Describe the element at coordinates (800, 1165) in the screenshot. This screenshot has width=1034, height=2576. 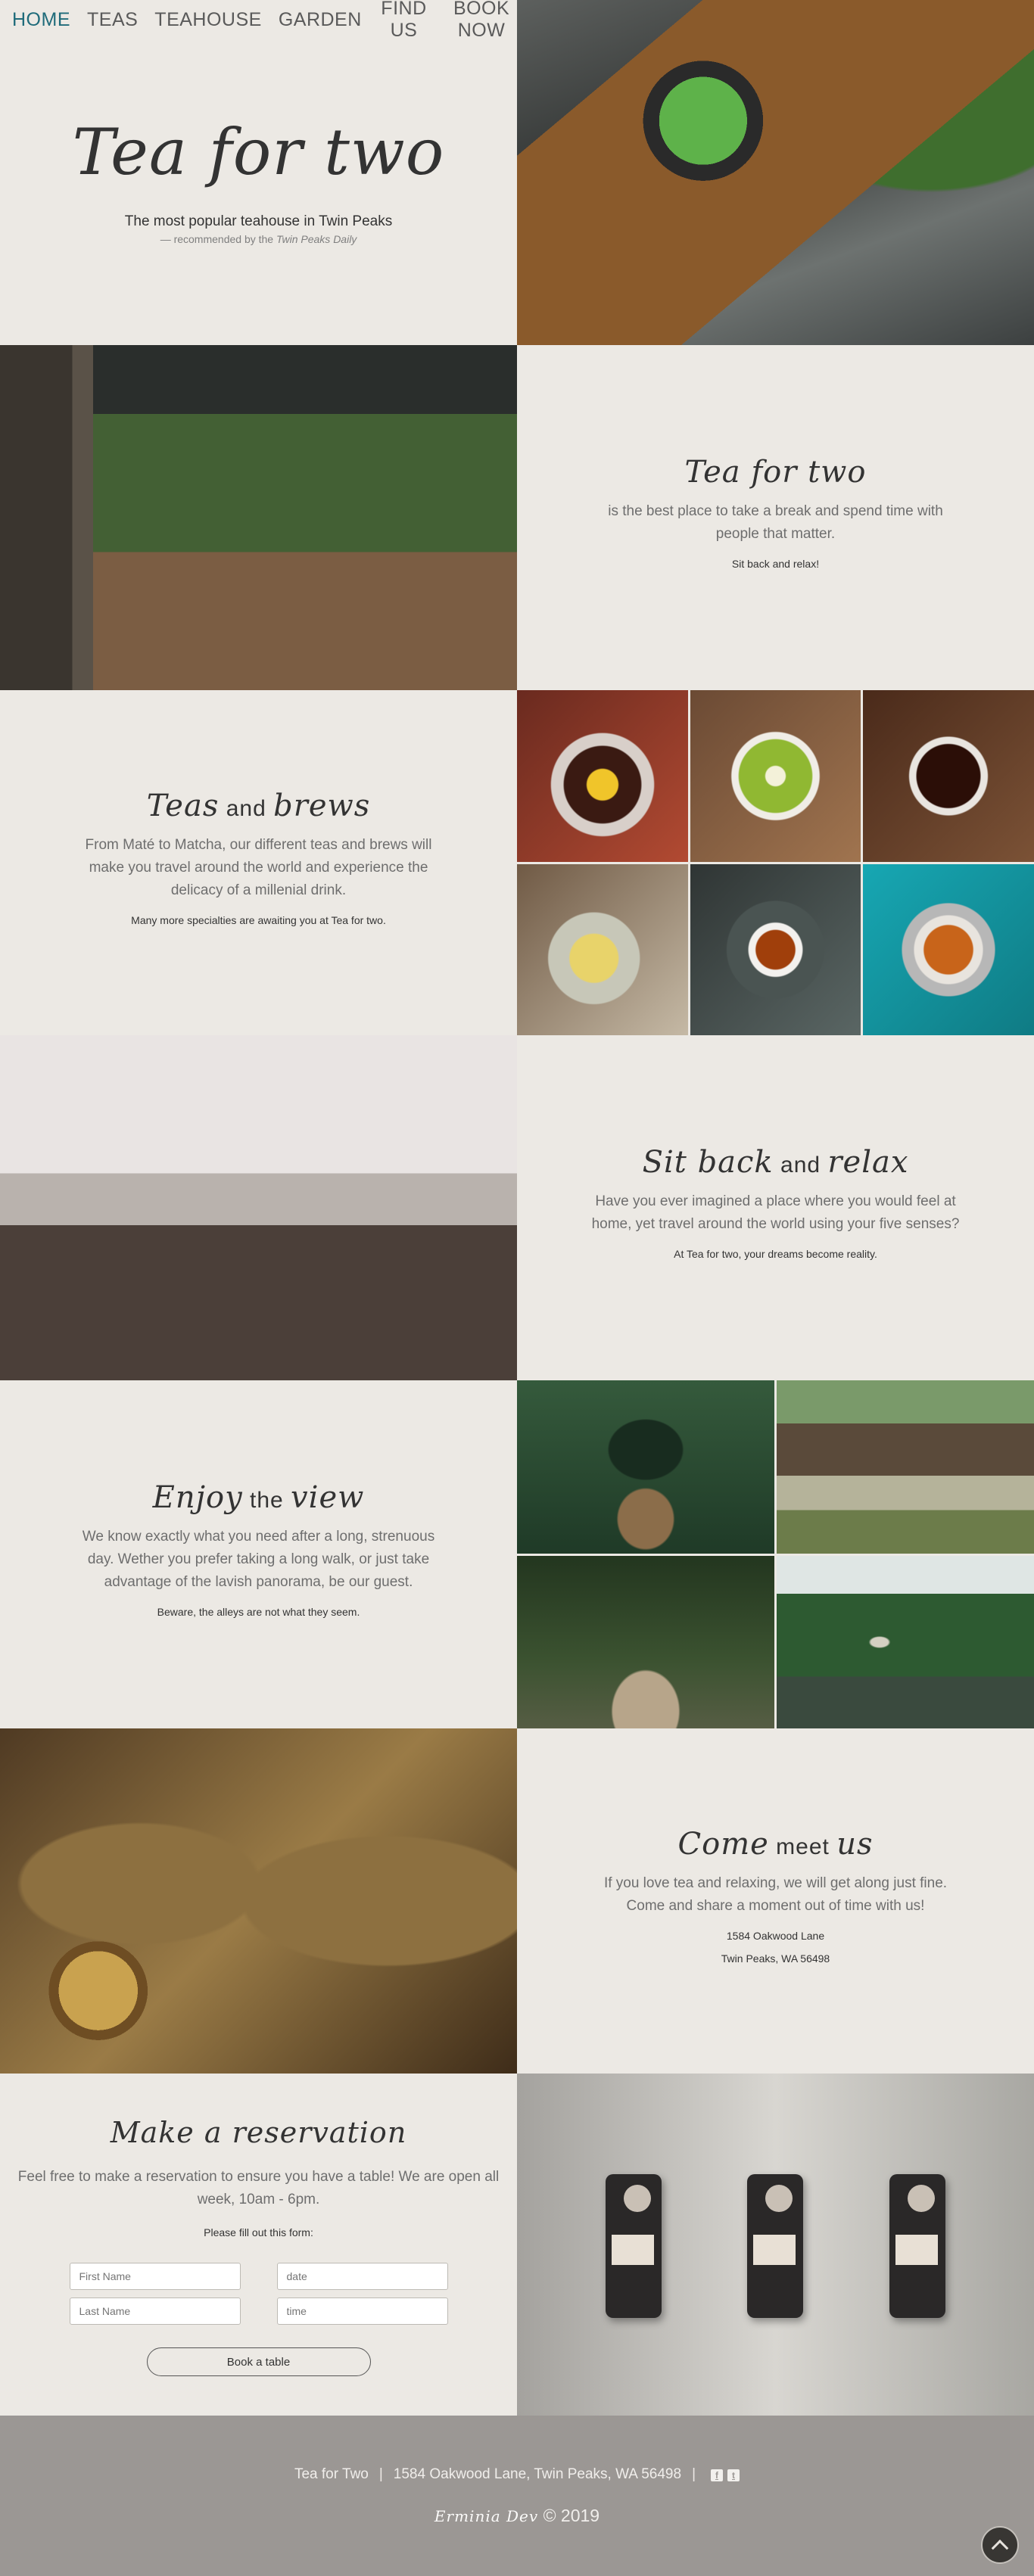
I see `relax-title-and: and` at that location.